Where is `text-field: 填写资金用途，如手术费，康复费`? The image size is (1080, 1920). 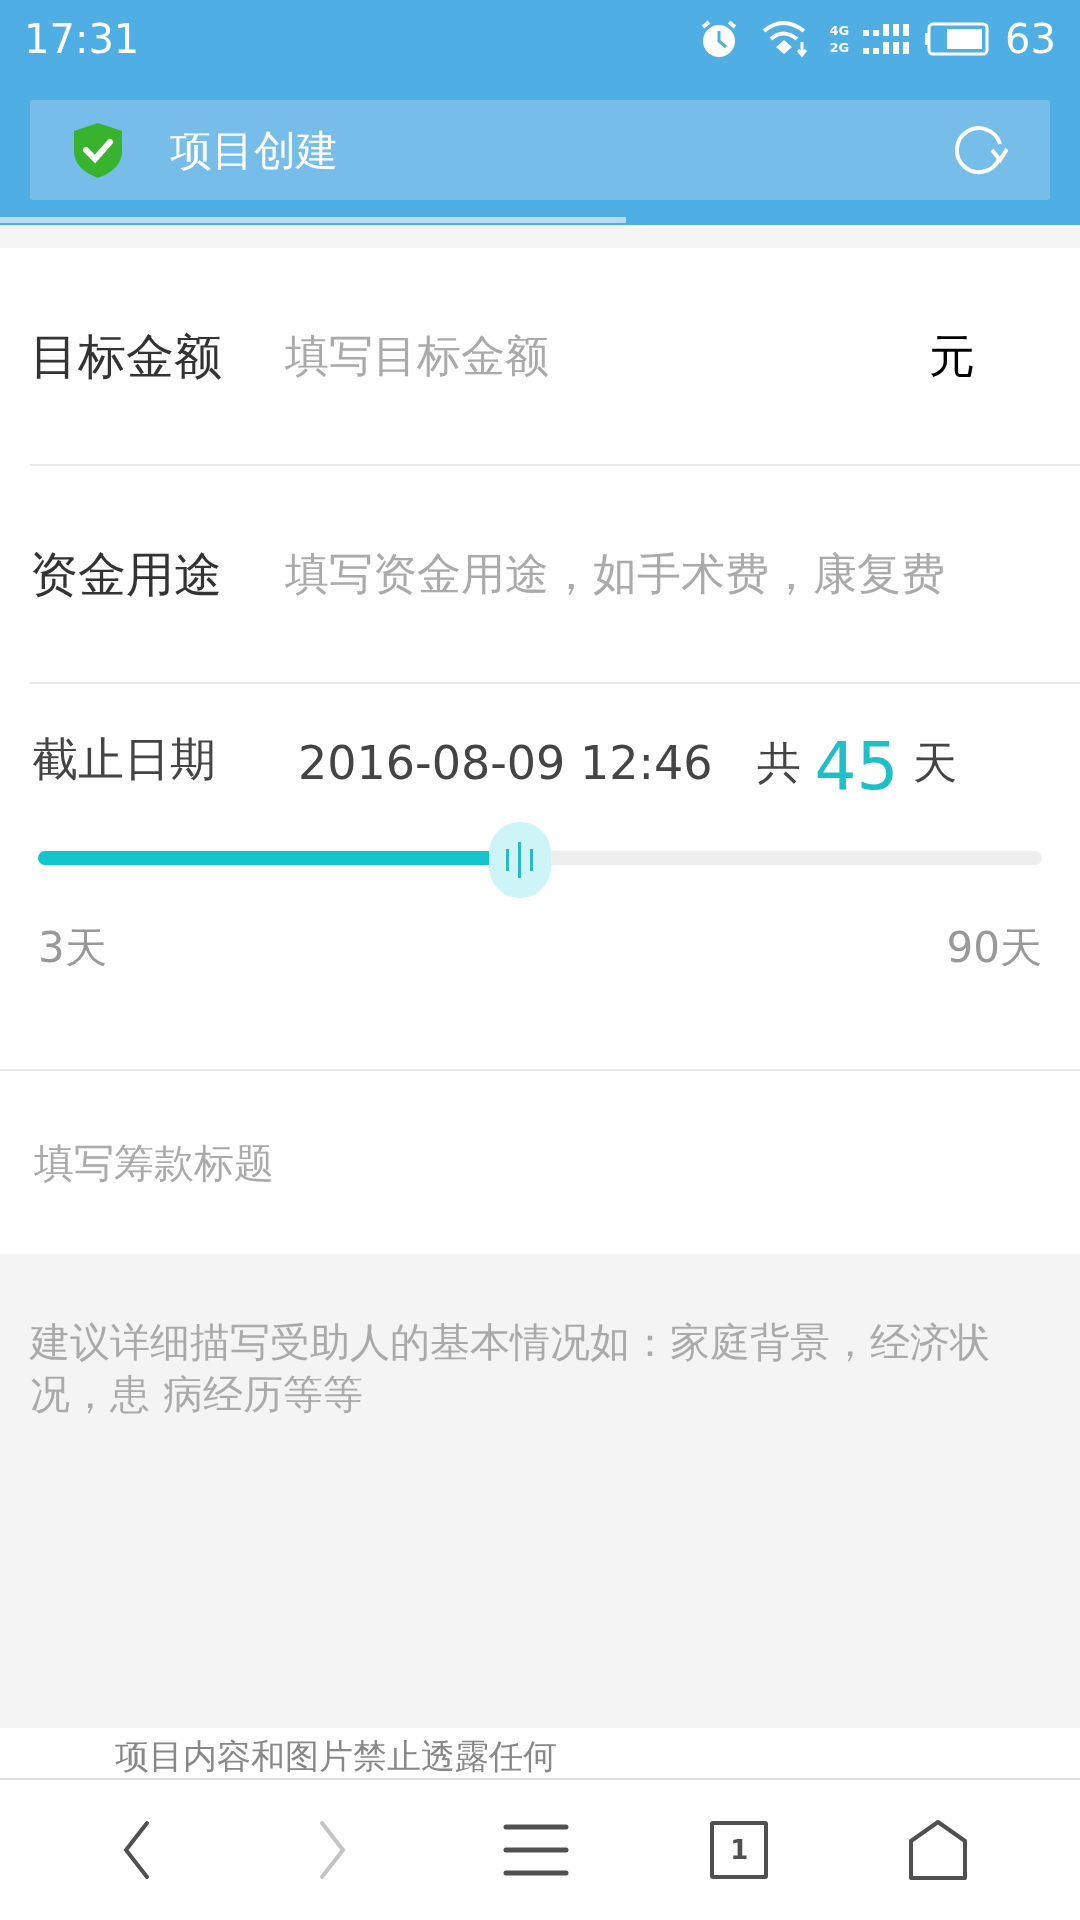
text-field: 填写资金用途，如手术费，康复费 is located at coordinates (682, 574).